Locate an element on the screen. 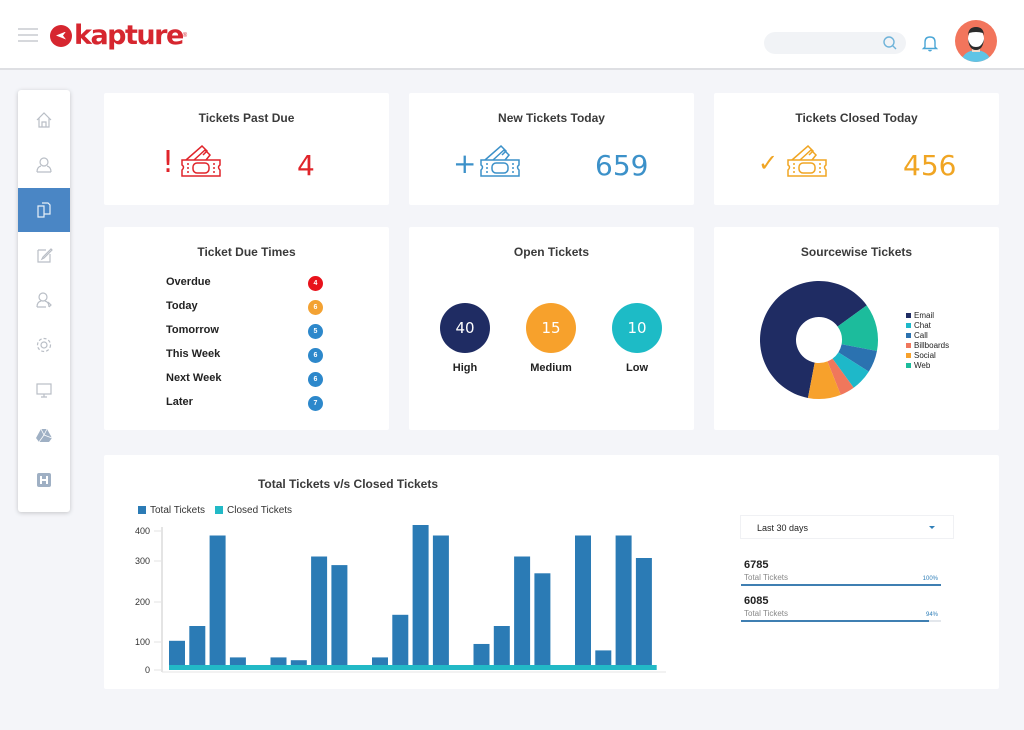 The height and width of the screenshot is (730, 1024). legend-item-email: Email is located at coordinates (920, 316).